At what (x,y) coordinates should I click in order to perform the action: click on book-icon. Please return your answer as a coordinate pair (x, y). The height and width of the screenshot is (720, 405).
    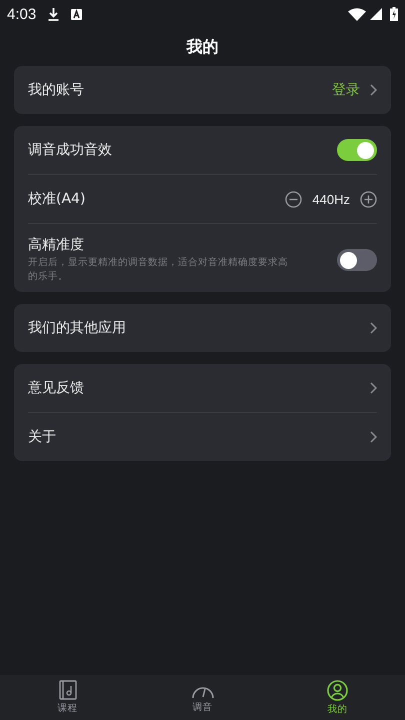
    Looking at the image, I should click on (67, 690).